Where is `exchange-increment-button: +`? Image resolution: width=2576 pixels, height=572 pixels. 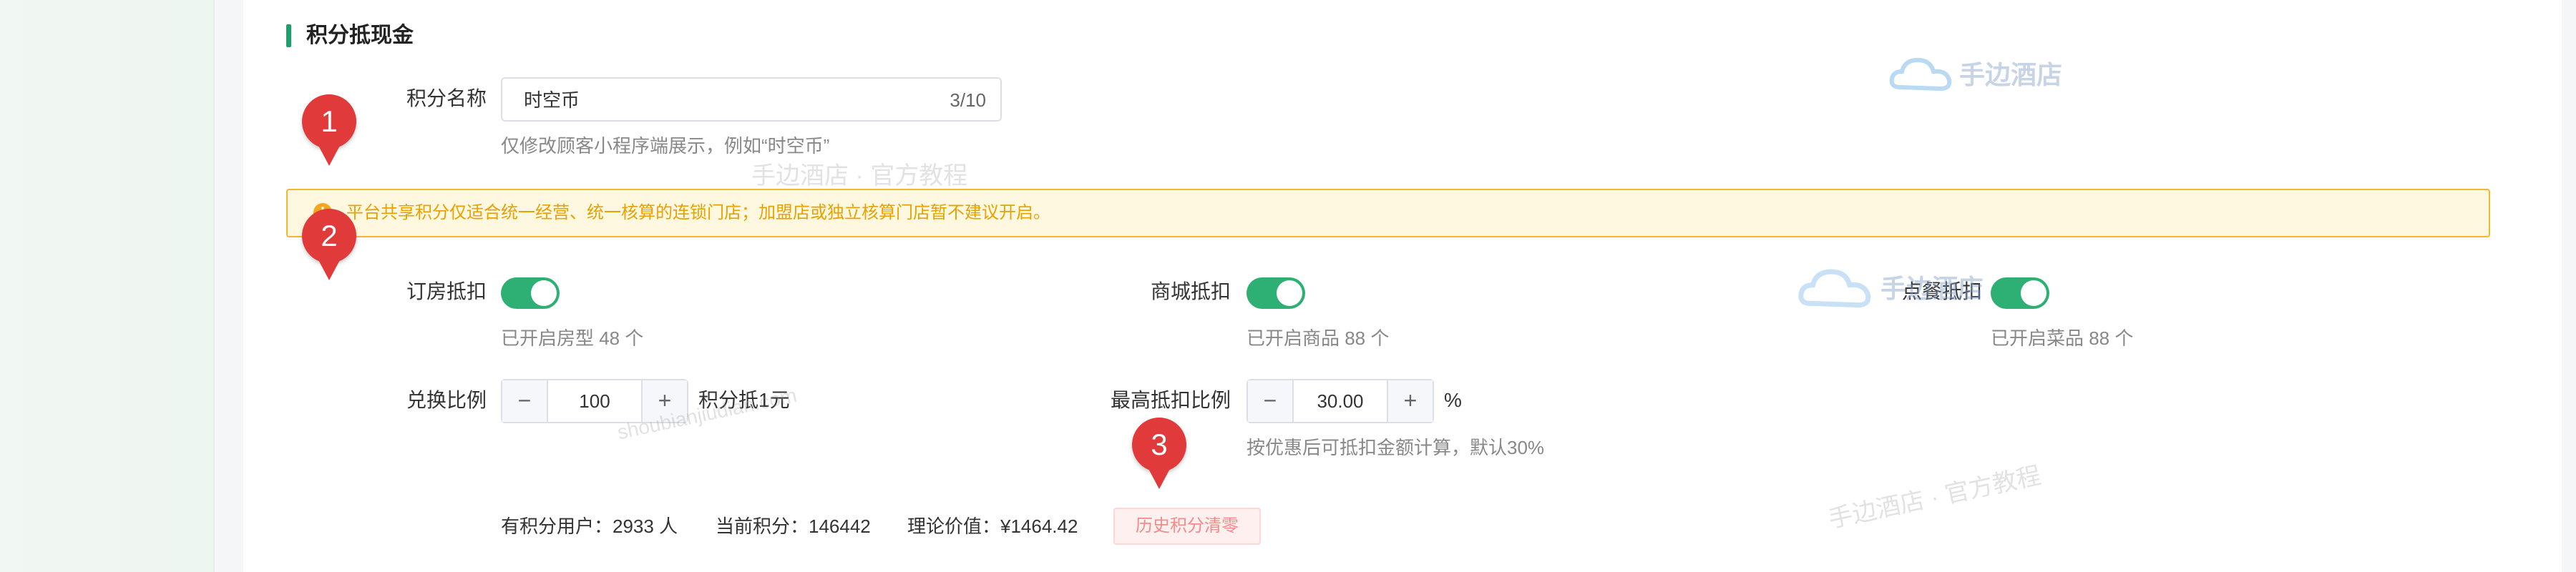
exchange-increment-button: + is located at coordinates (664, 401).